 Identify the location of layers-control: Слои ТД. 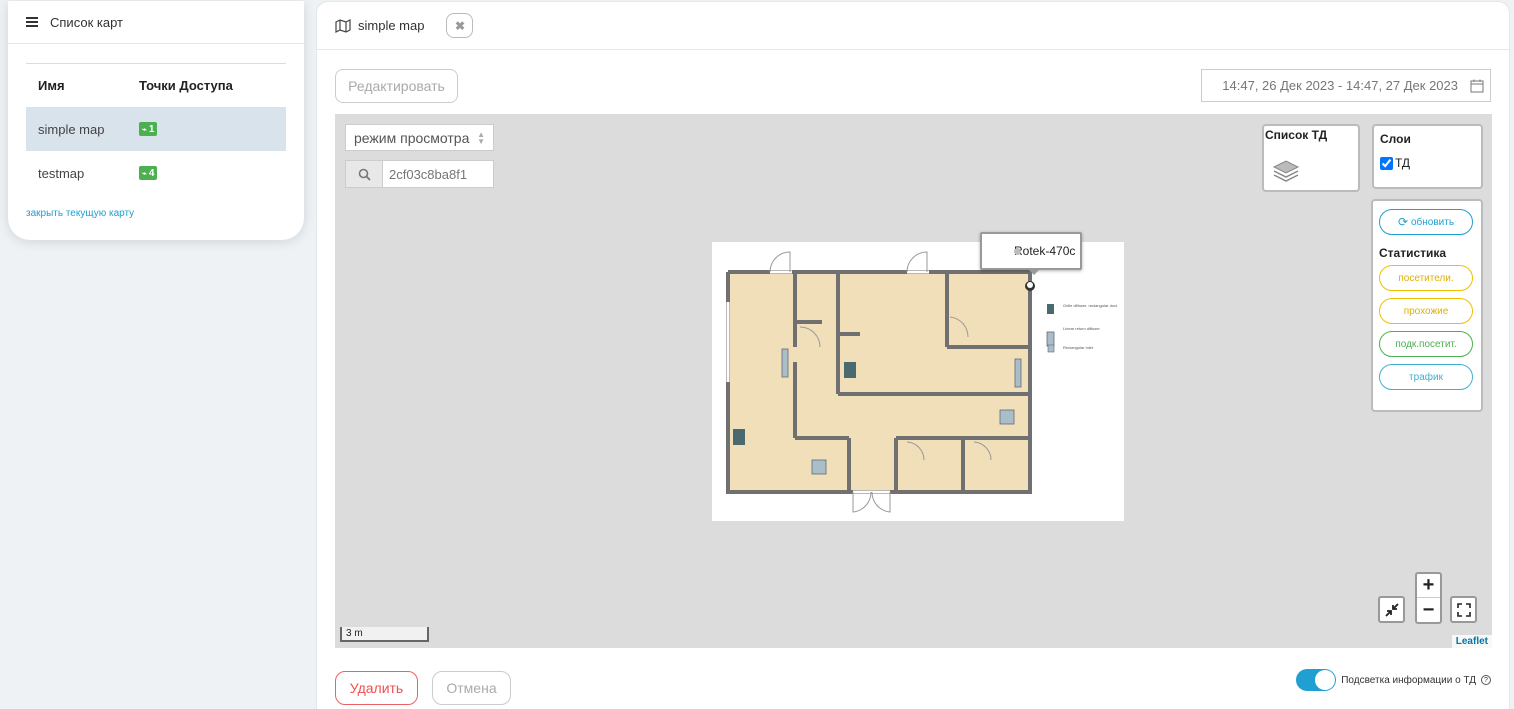
(1427, 156).